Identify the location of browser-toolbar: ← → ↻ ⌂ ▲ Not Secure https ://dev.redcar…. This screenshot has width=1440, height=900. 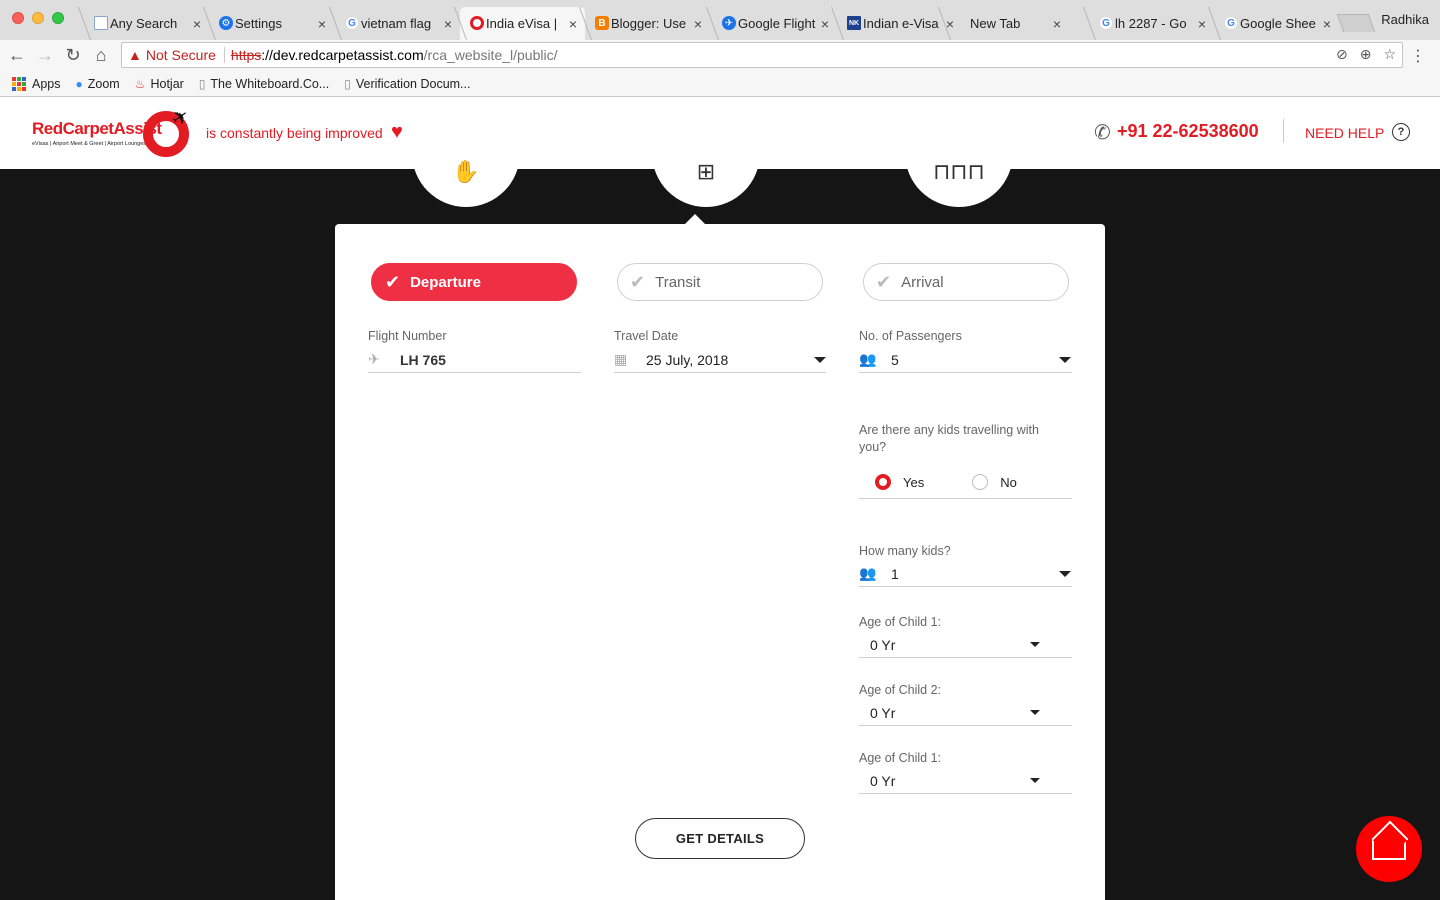
(720, 55).